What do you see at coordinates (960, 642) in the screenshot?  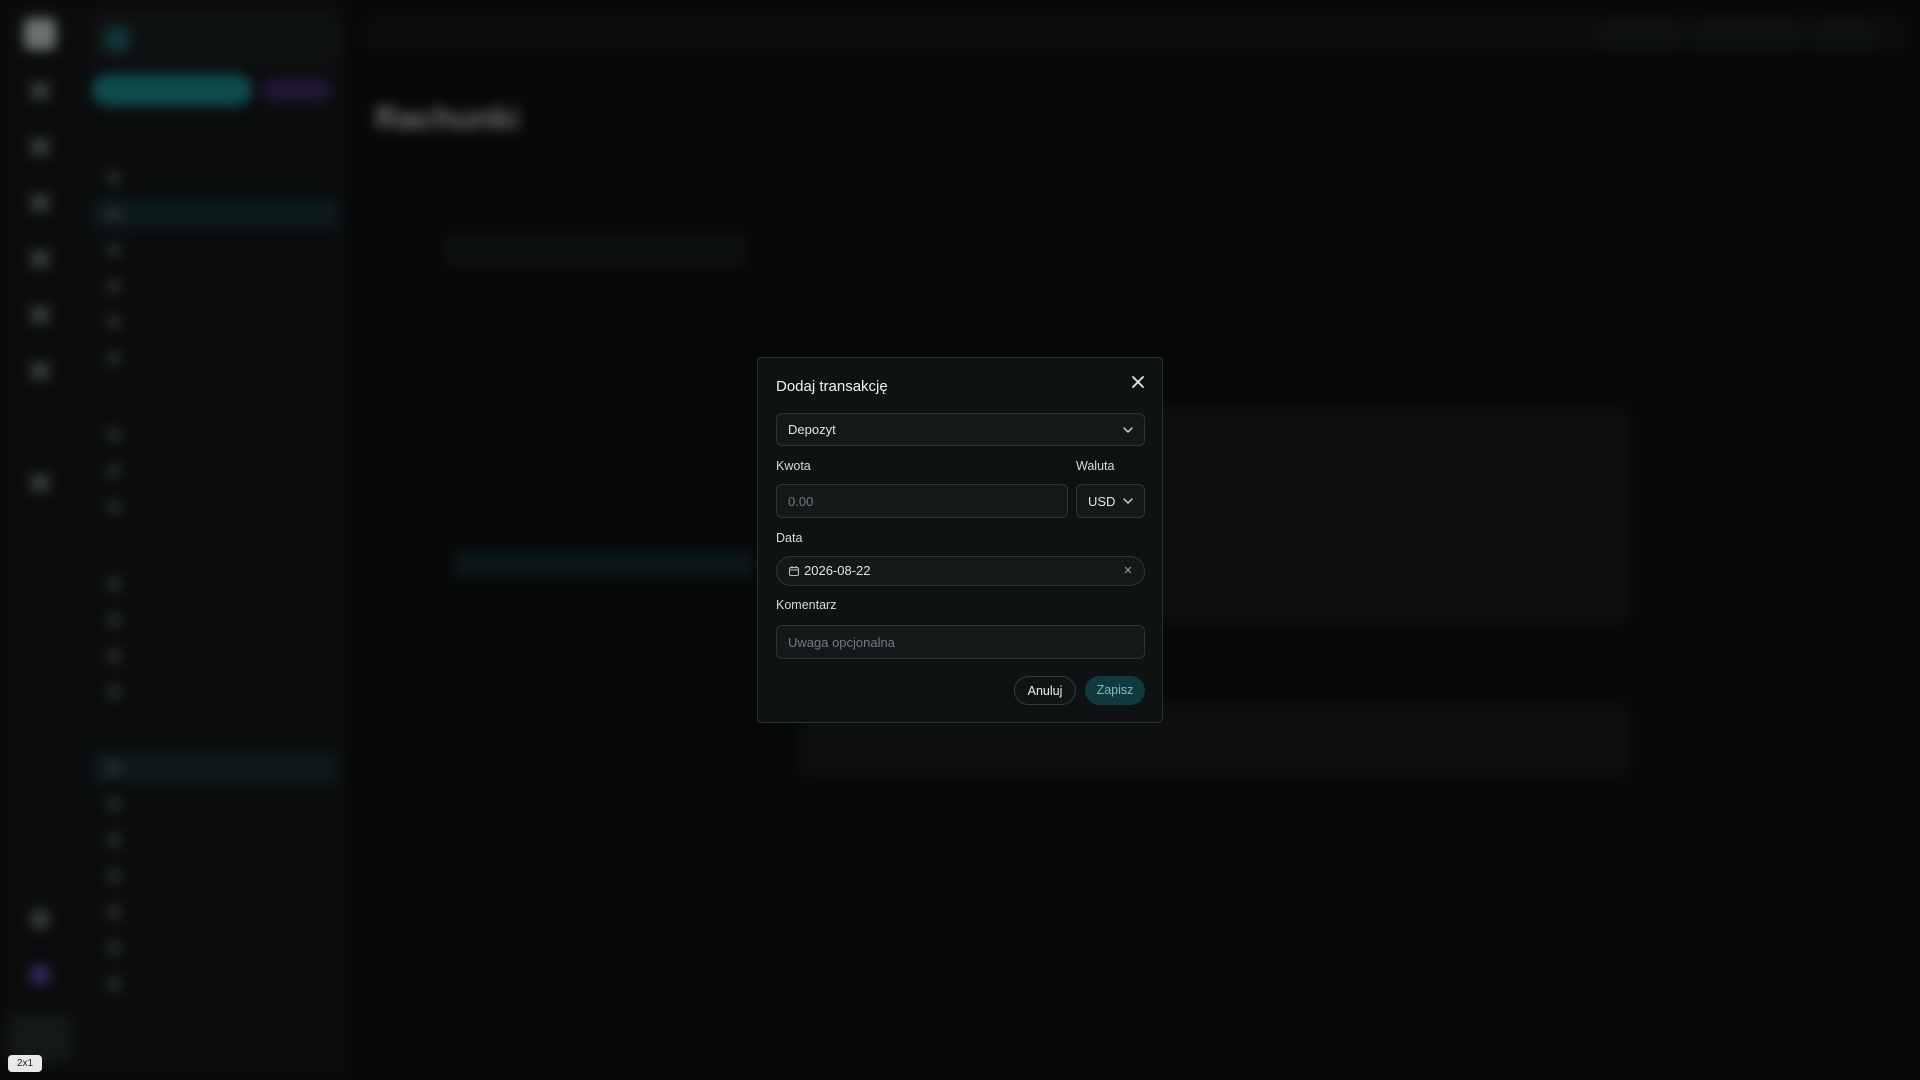 I see `comment-input` at bounding box center [960, 642].